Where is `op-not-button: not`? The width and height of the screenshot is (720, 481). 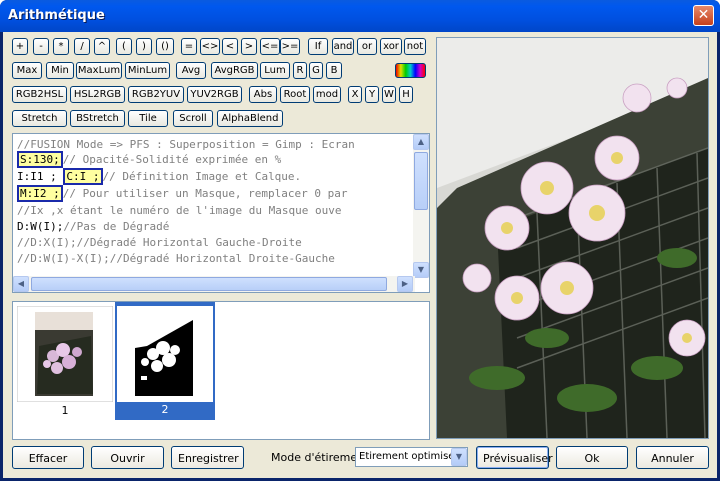
op-not-button: not is located at coordinates (415, 46).